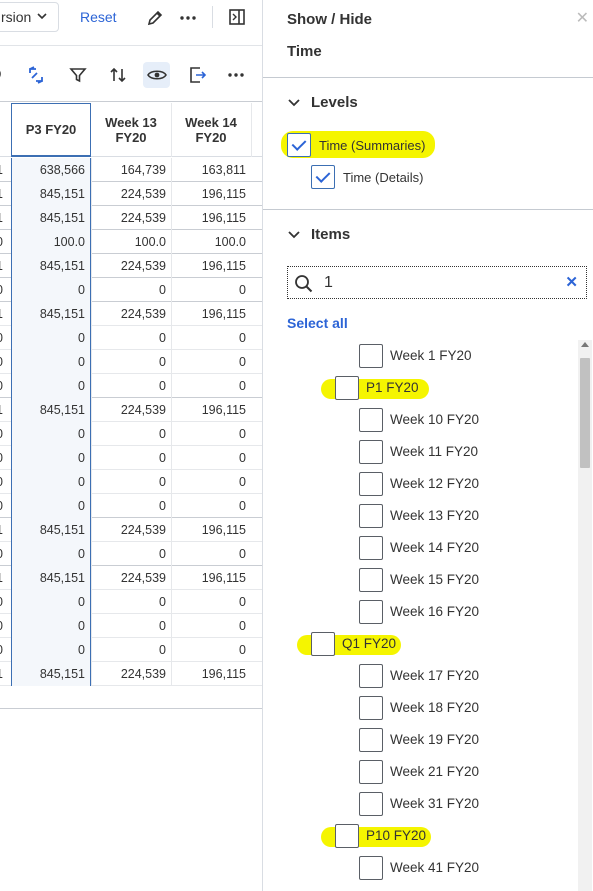 This screenshot has width=593, height=891. I want to click on levels-section-toggle: Levels, so click(322, 102).